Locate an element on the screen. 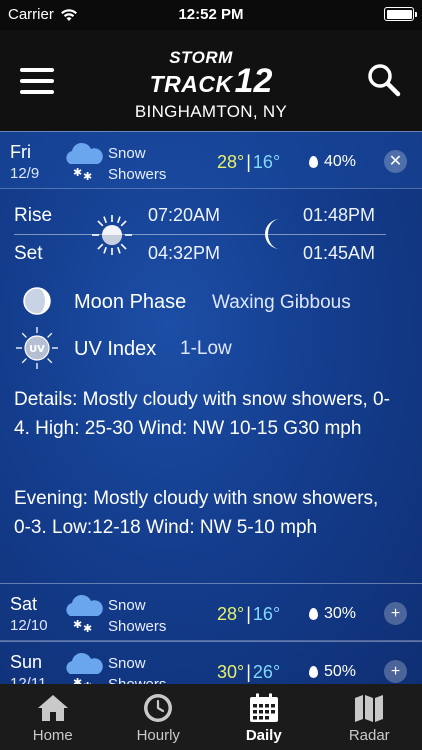  status-right is located at coordinates (400, 14).